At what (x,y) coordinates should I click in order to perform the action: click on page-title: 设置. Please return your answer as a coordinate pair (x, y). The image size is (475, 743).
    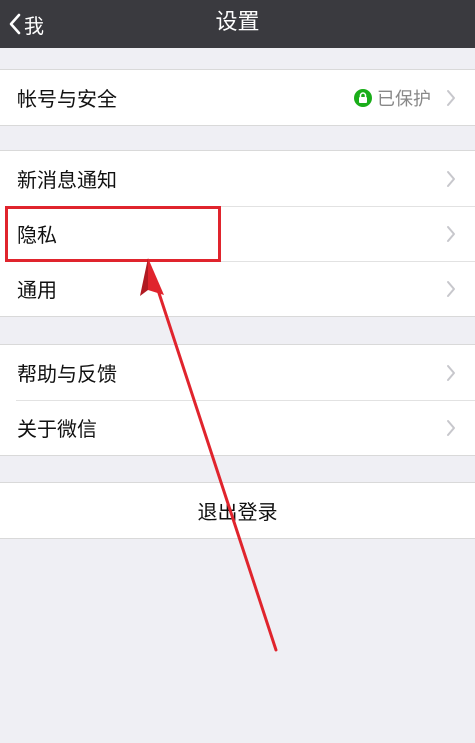
    Looking at the image, I should click on (237, 22).